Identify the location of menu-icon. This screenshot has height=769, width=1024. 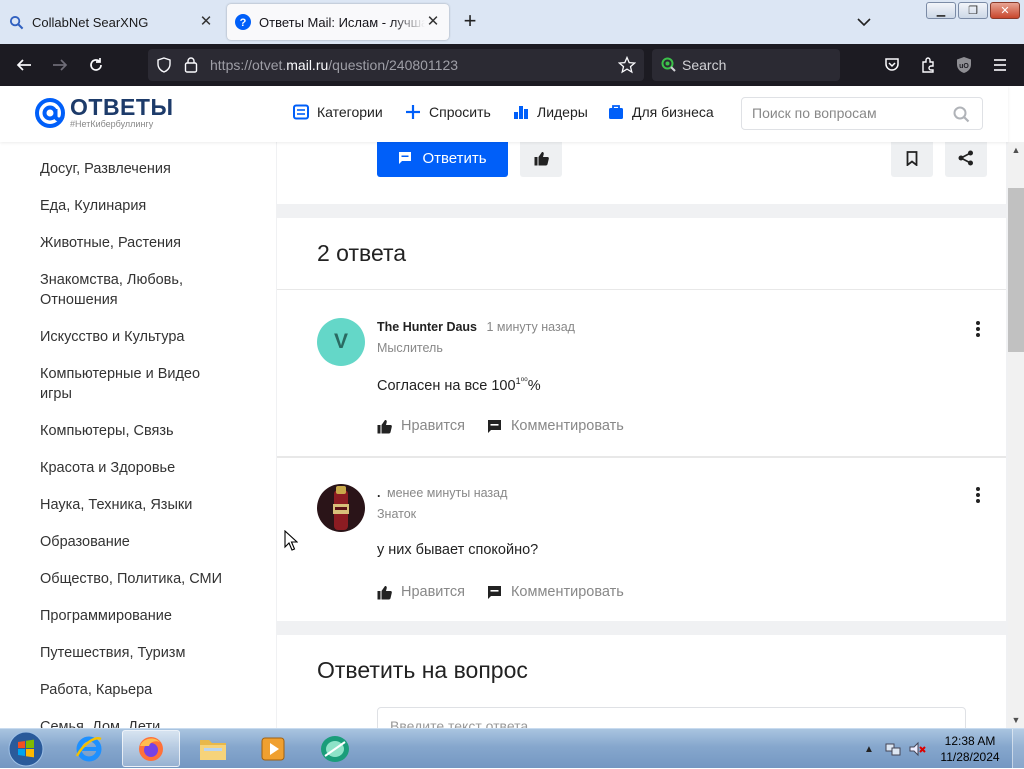
(1000, 65).